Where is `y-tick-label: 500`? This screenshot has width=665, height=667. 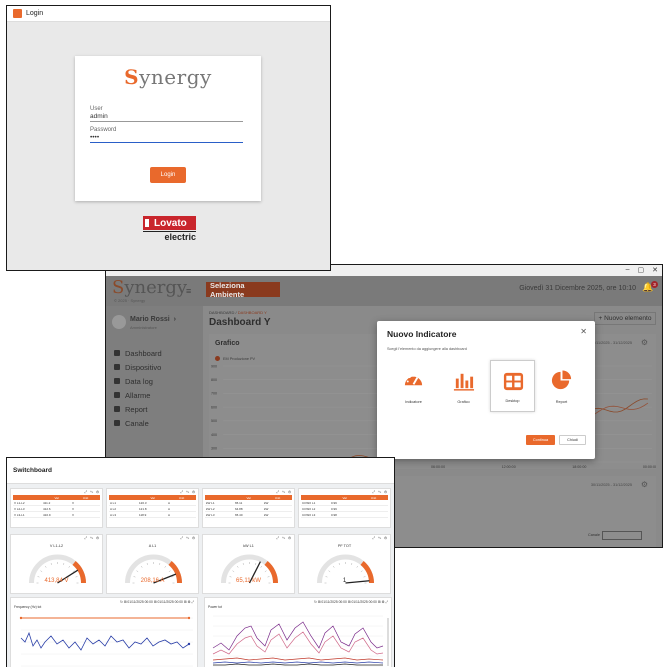
y-tick-label: 500 is located at coordinates (214, 421).